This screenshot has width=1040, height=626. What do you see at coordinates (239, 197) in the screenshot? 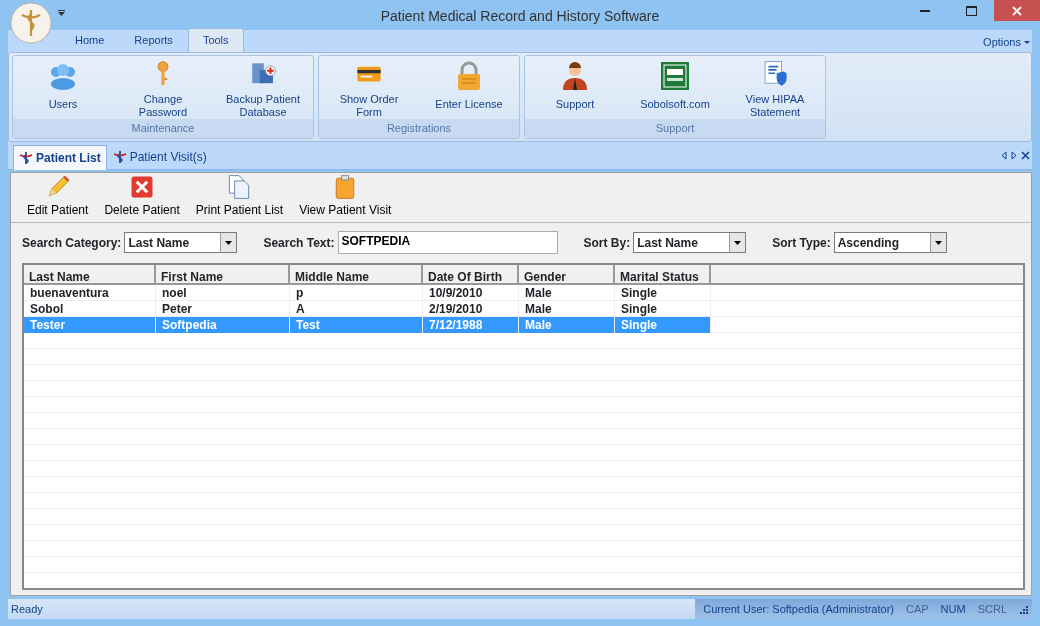
I see `toolbar-button: Print Patient List` at bounding box center [239, 197].